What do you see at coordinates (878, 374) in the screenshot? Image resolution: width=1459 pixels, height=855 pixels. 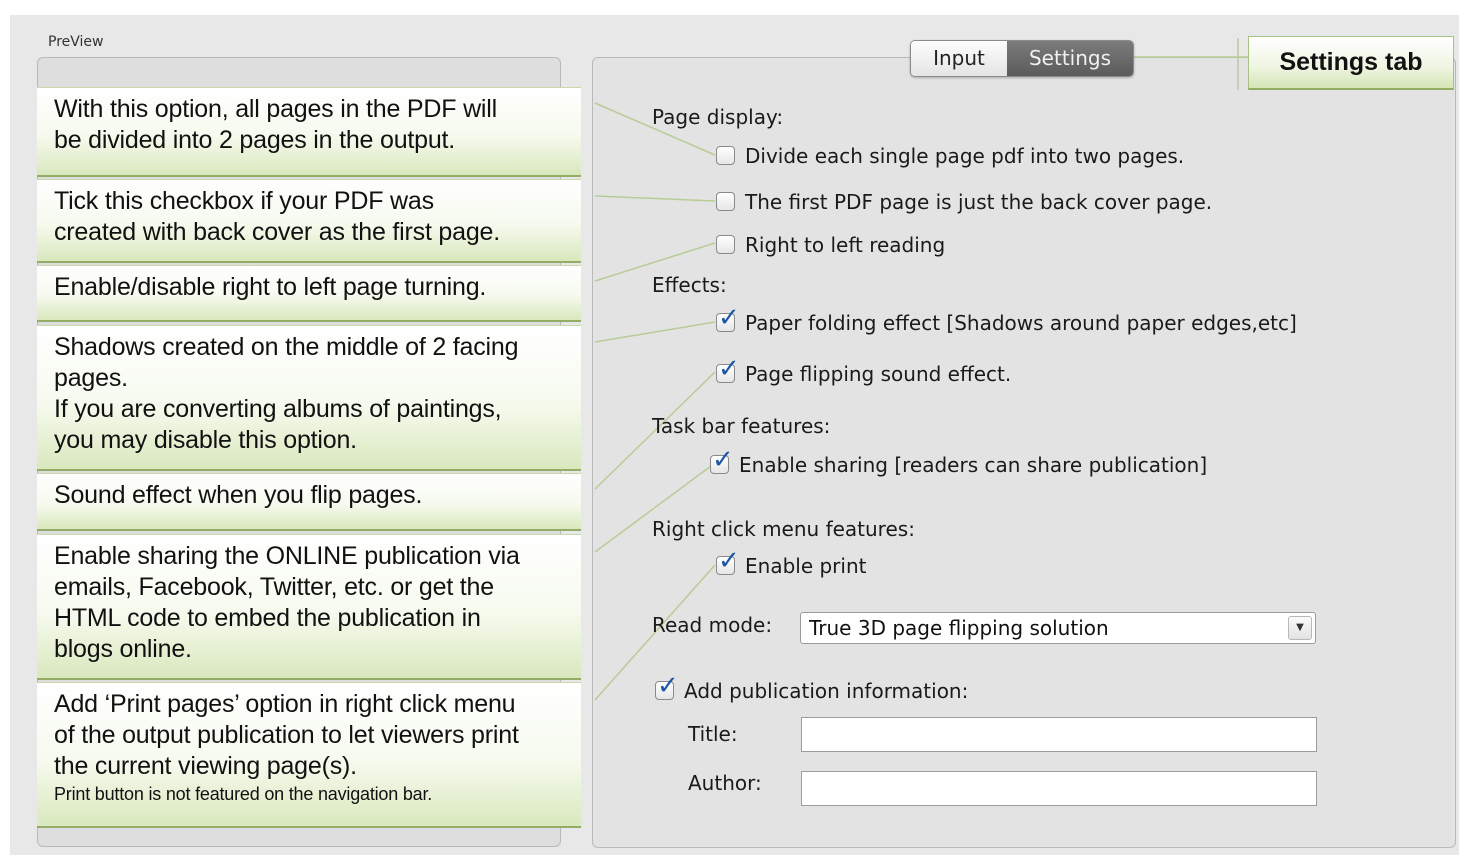 I see `flip-sound-label: Page flipping sound effect.` at bounding box center [878, 374].